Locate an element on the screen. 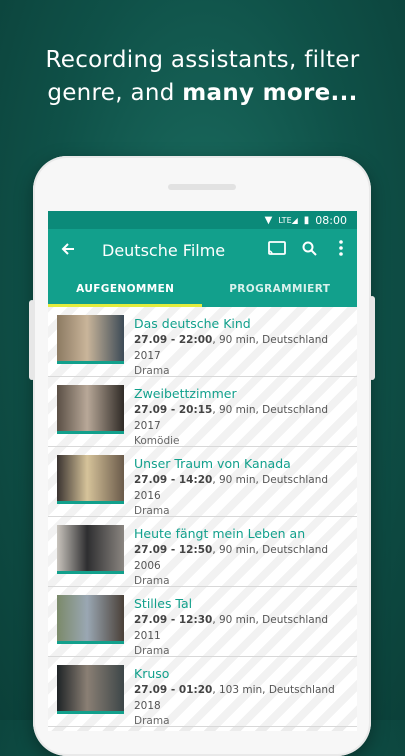 The height and width of the screenshot is (756, 405). tab-bar: AUFGENOMMEN PROGRAMMIERT is located at coordinates (202, 289).